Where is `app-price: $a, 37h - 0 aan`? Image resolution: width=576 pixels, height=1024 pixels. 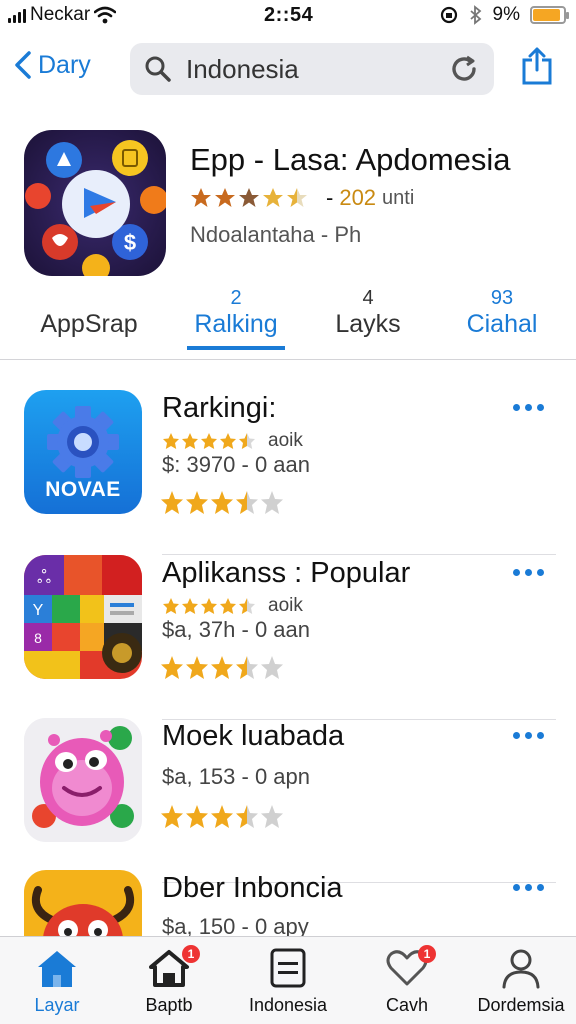 app-price: $a, 37h - 0 aan is located at coordinates (236, 629).